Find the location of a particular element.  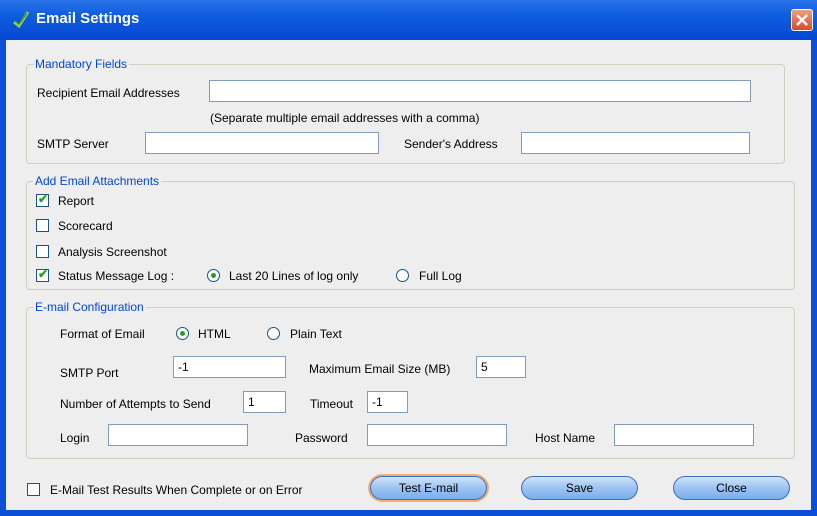

report-label: Report is located at coordinates (76, 201).